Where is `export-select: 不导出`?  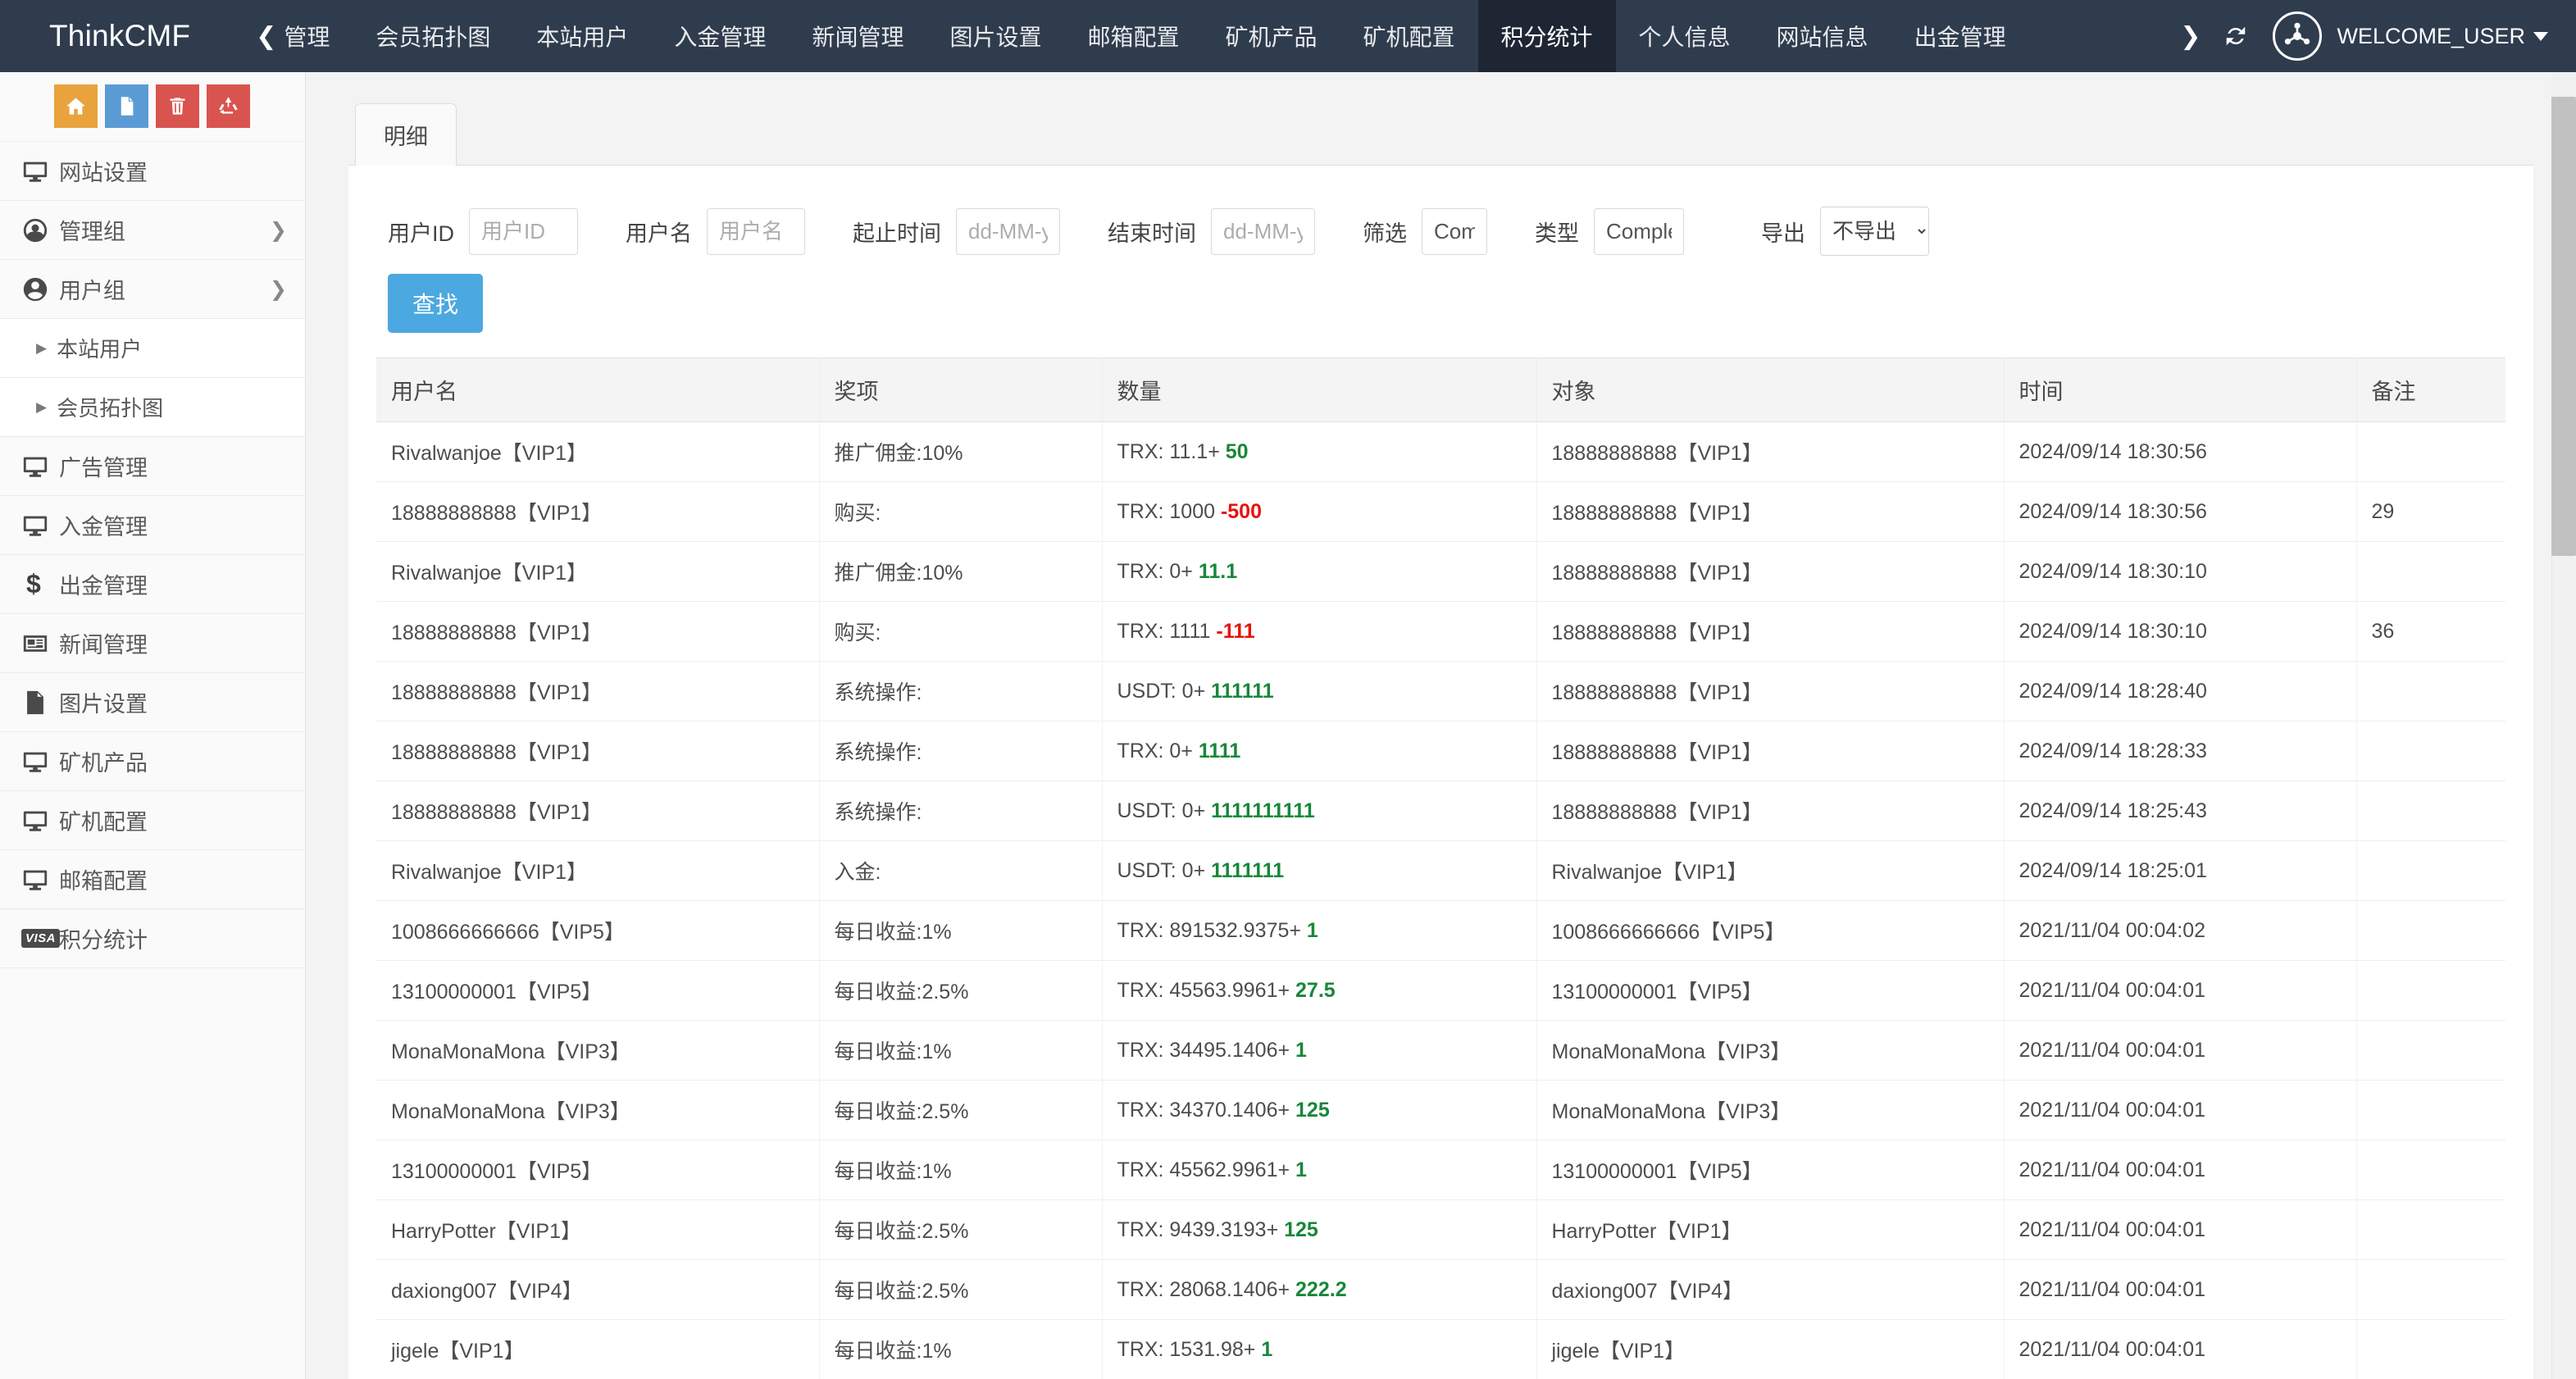
export-select: 不导出 is located at coordinates (1875, 231).